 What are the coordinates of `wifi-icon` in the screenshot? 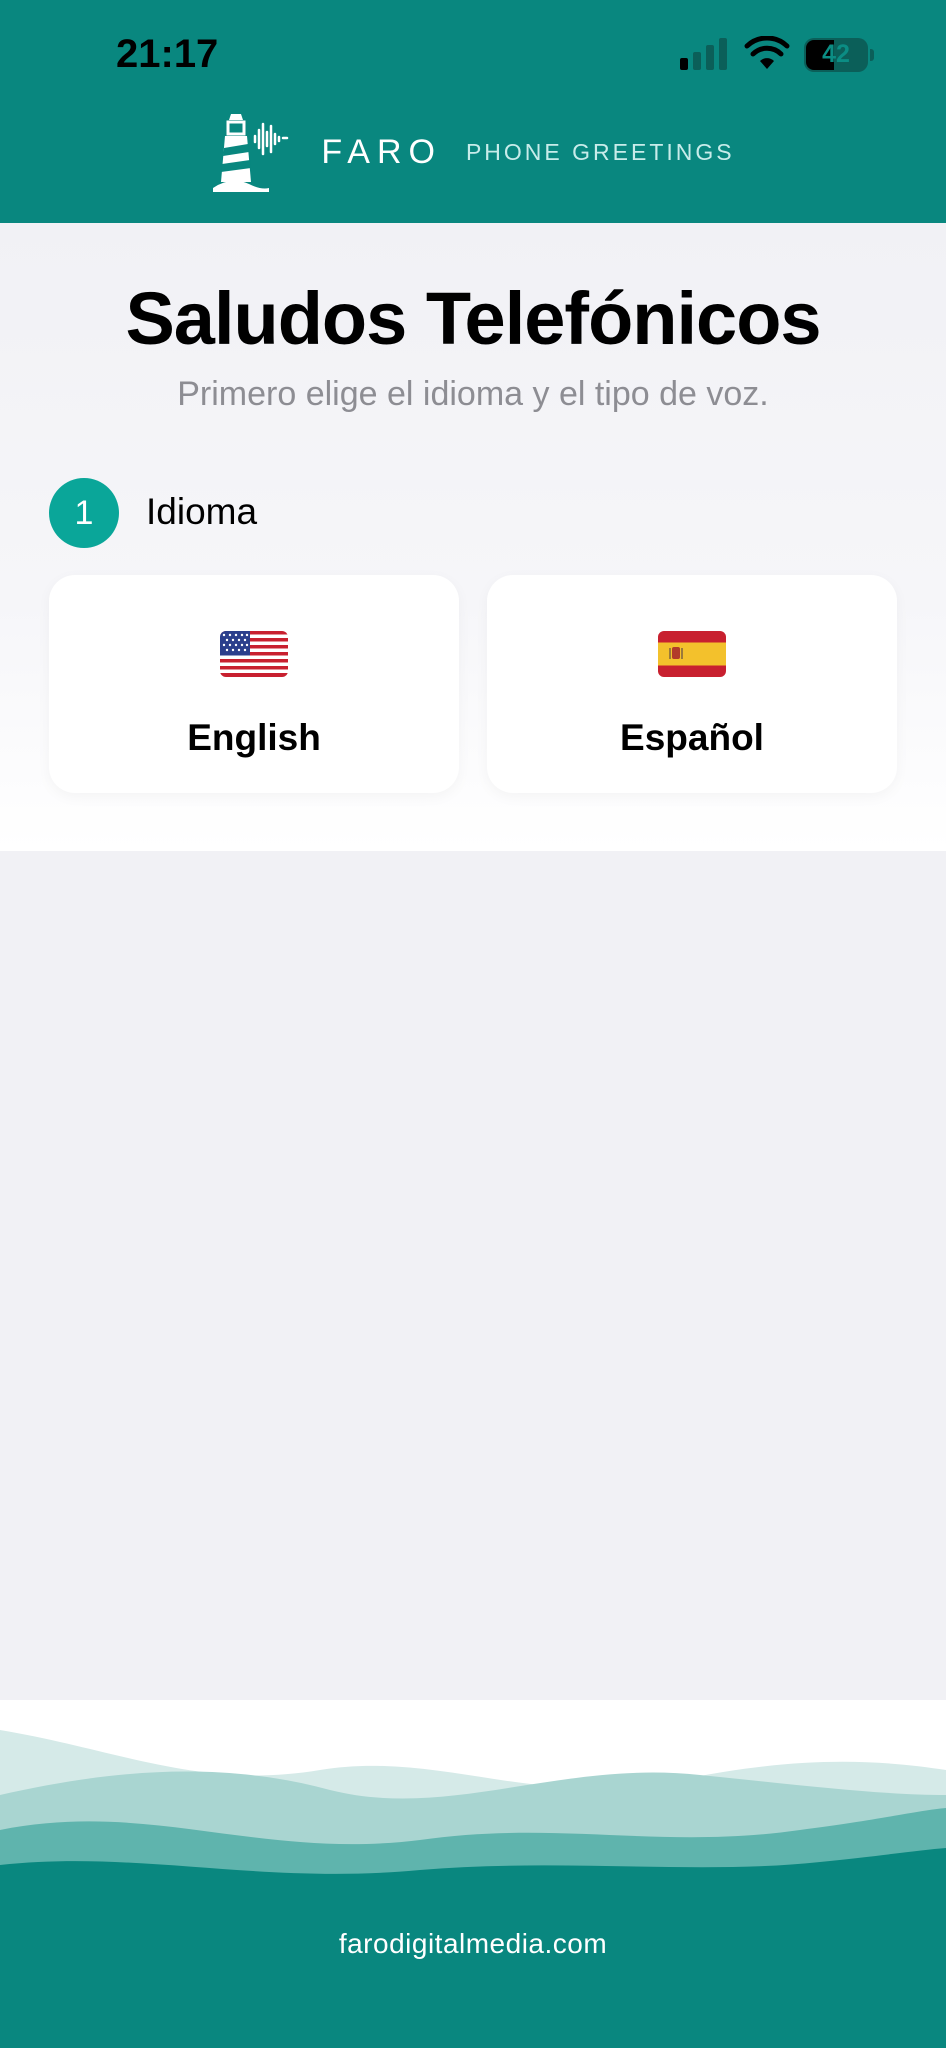 It's located at (767, 52).